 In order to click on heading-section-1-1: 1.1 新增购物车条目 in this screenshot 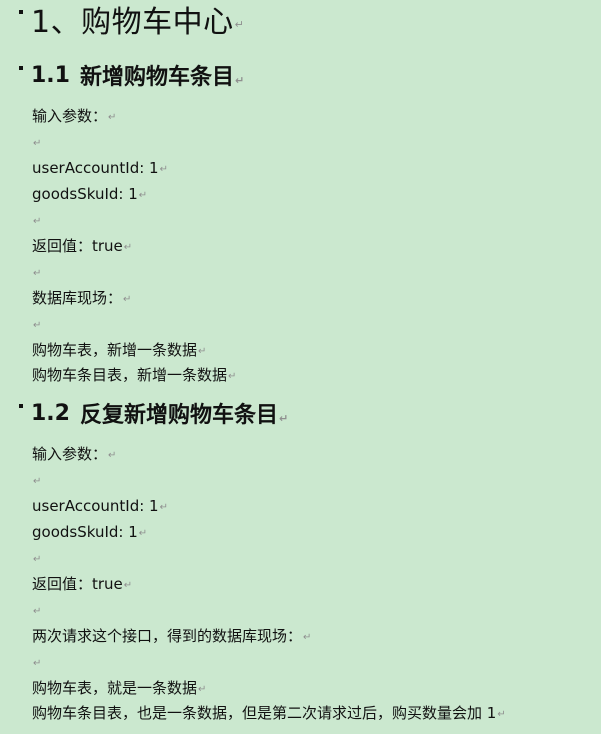, I will do `click(131, 75)`.